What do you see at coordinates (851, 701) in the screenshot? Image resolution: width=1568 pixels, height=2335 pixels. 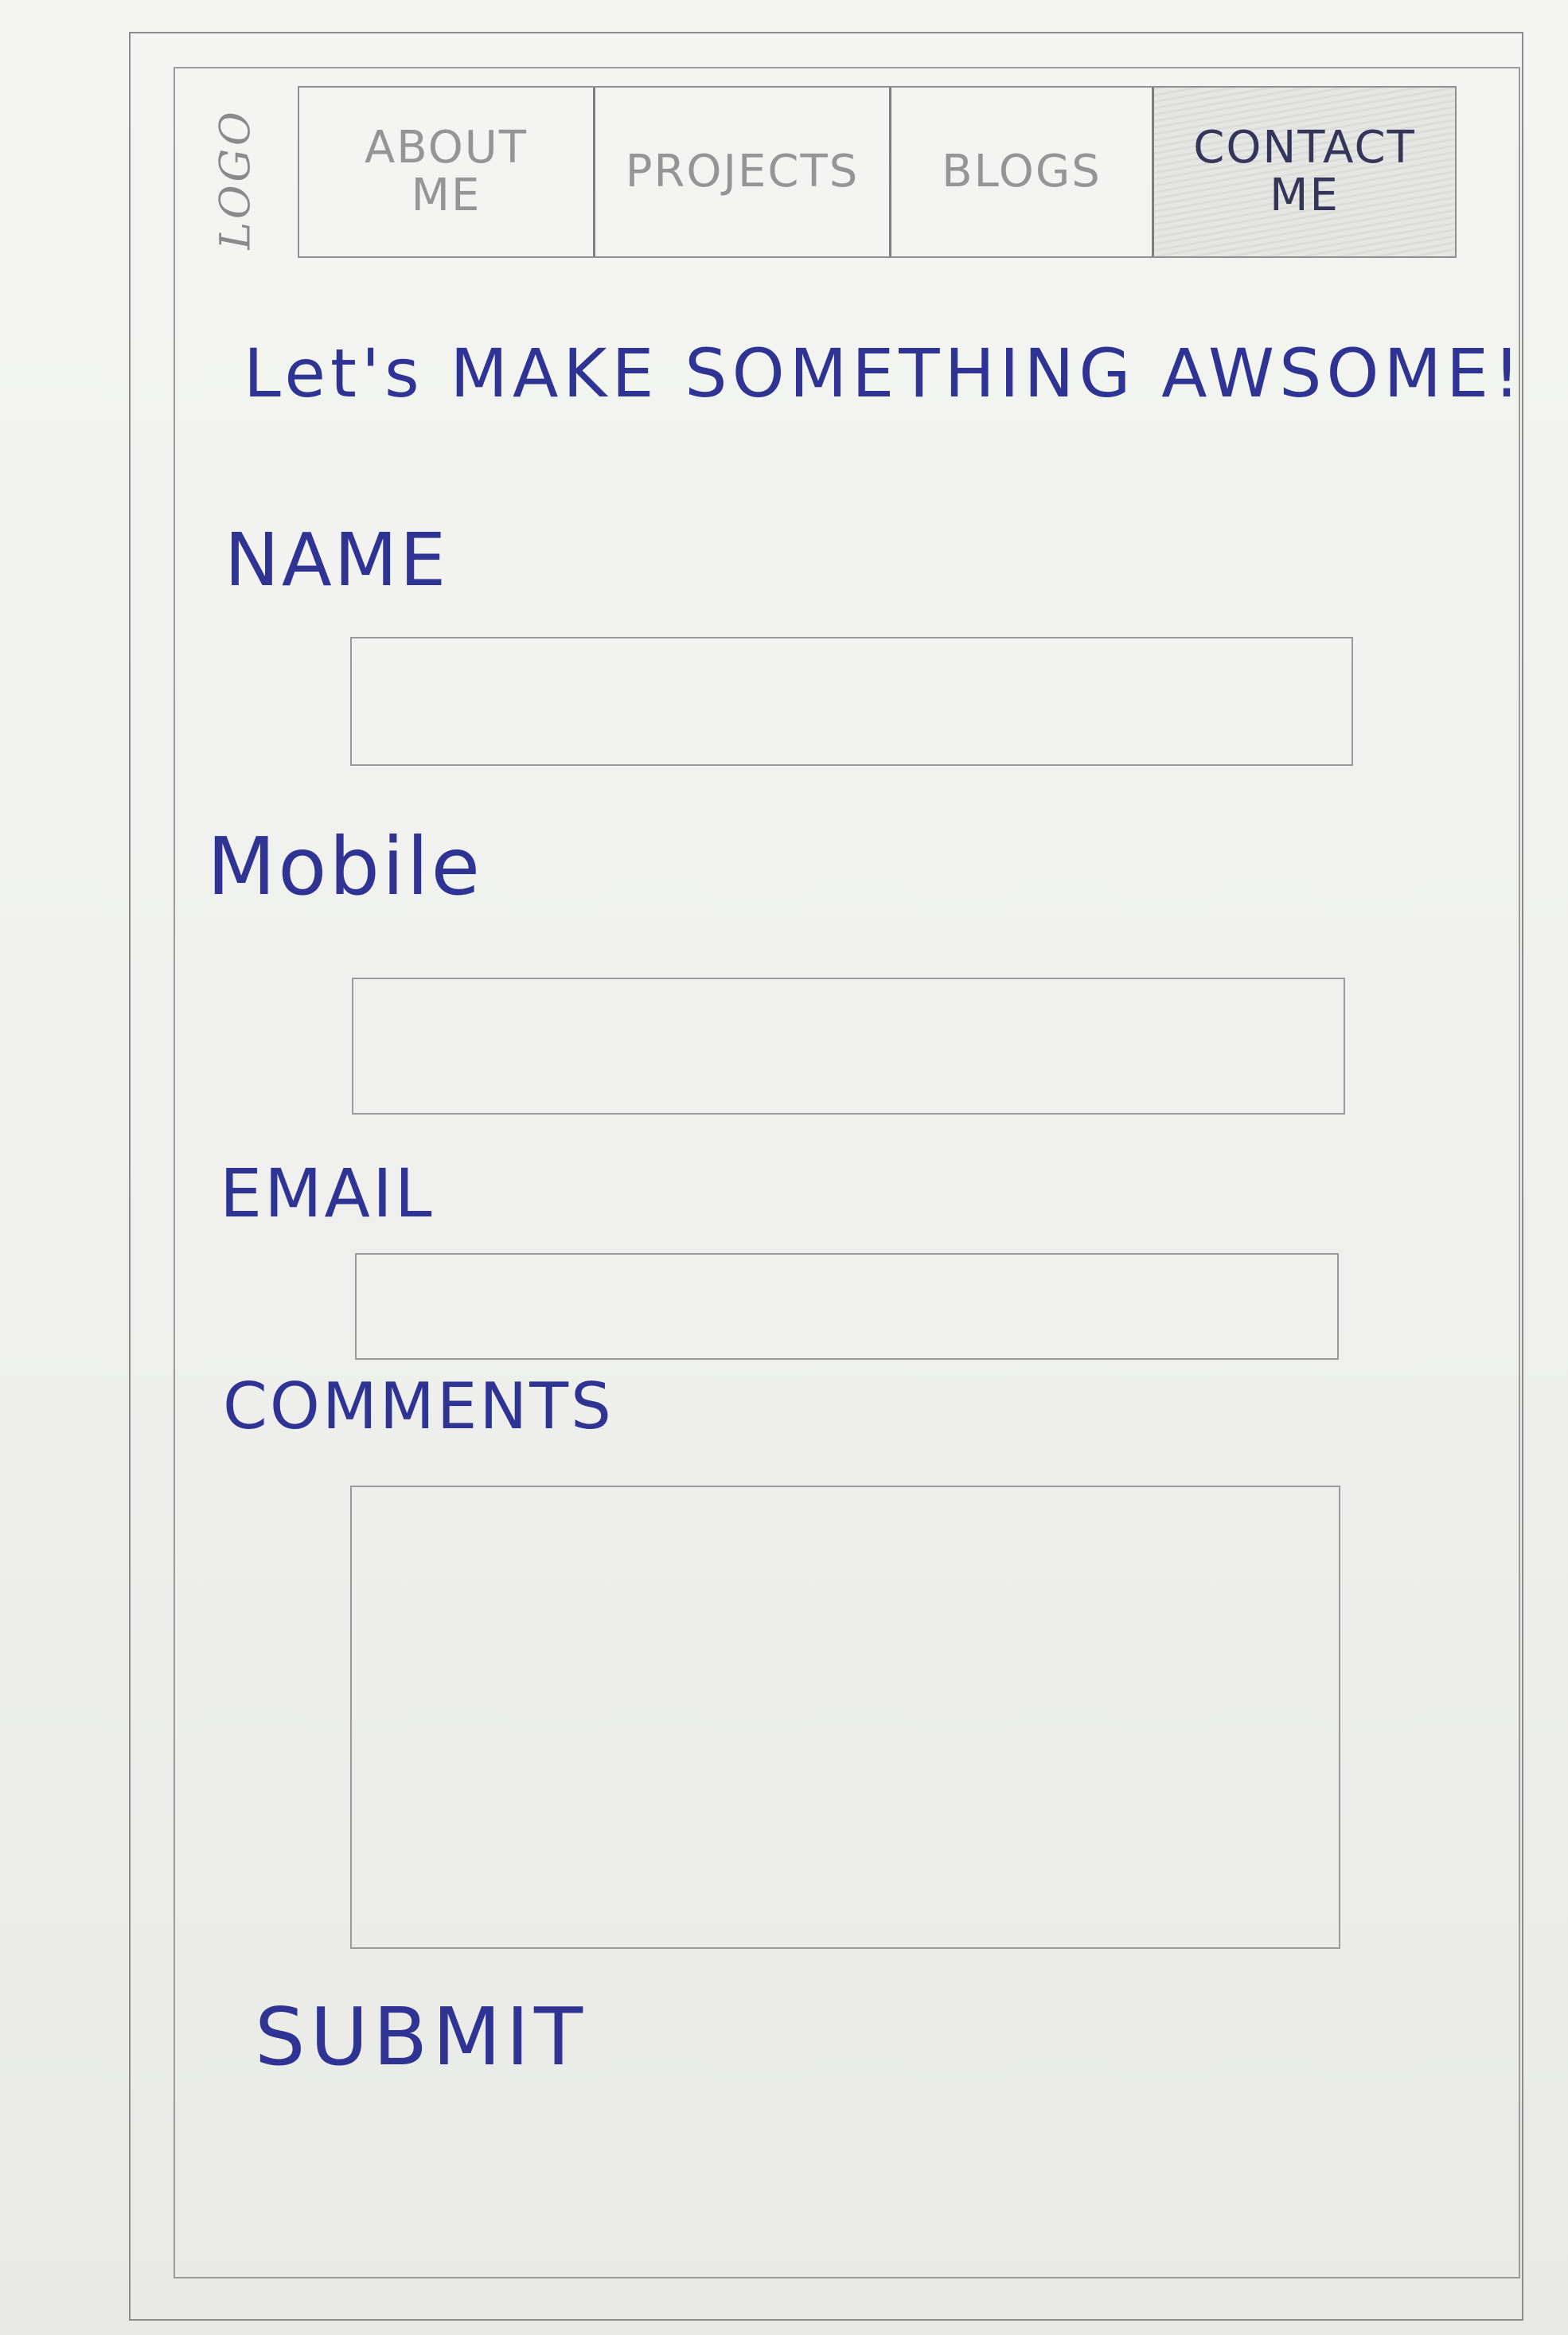 I see `name-input` at bounding box center [851, 701].